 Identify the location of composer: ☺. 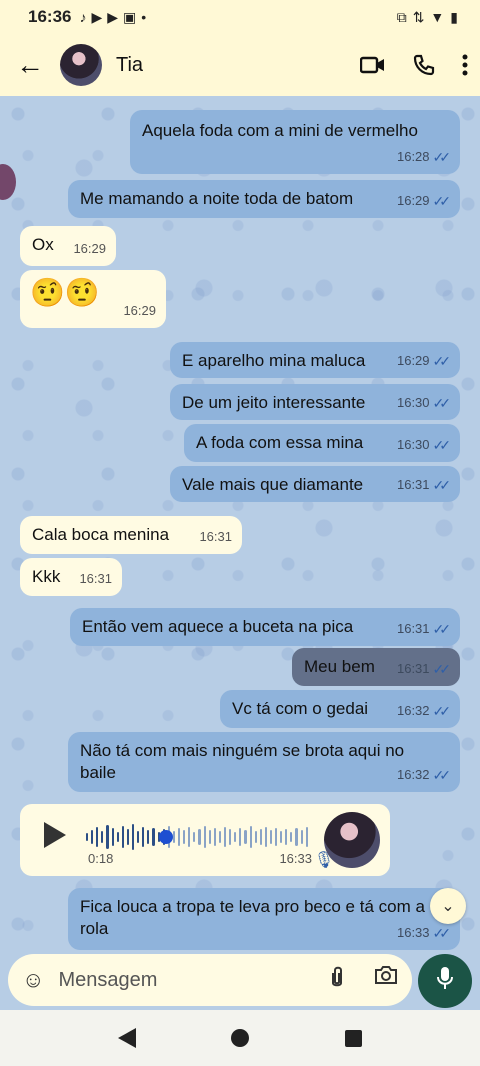
(210, 980).